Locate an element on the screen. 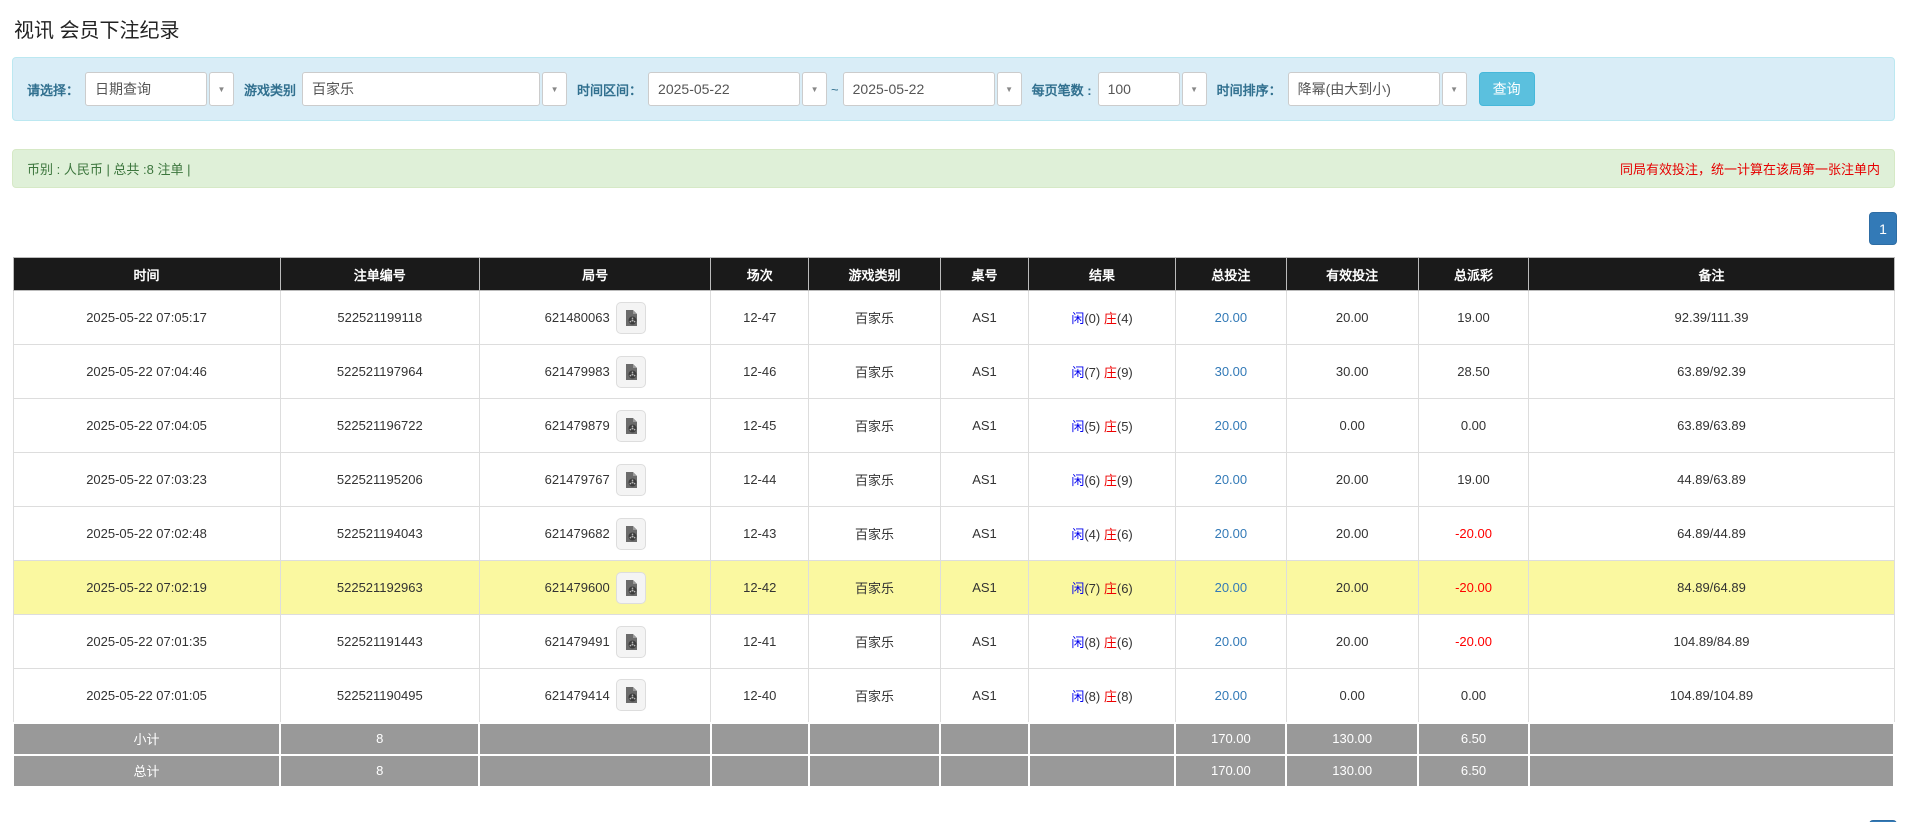  footer-label: 总计 is located at coordinates (146, 770).